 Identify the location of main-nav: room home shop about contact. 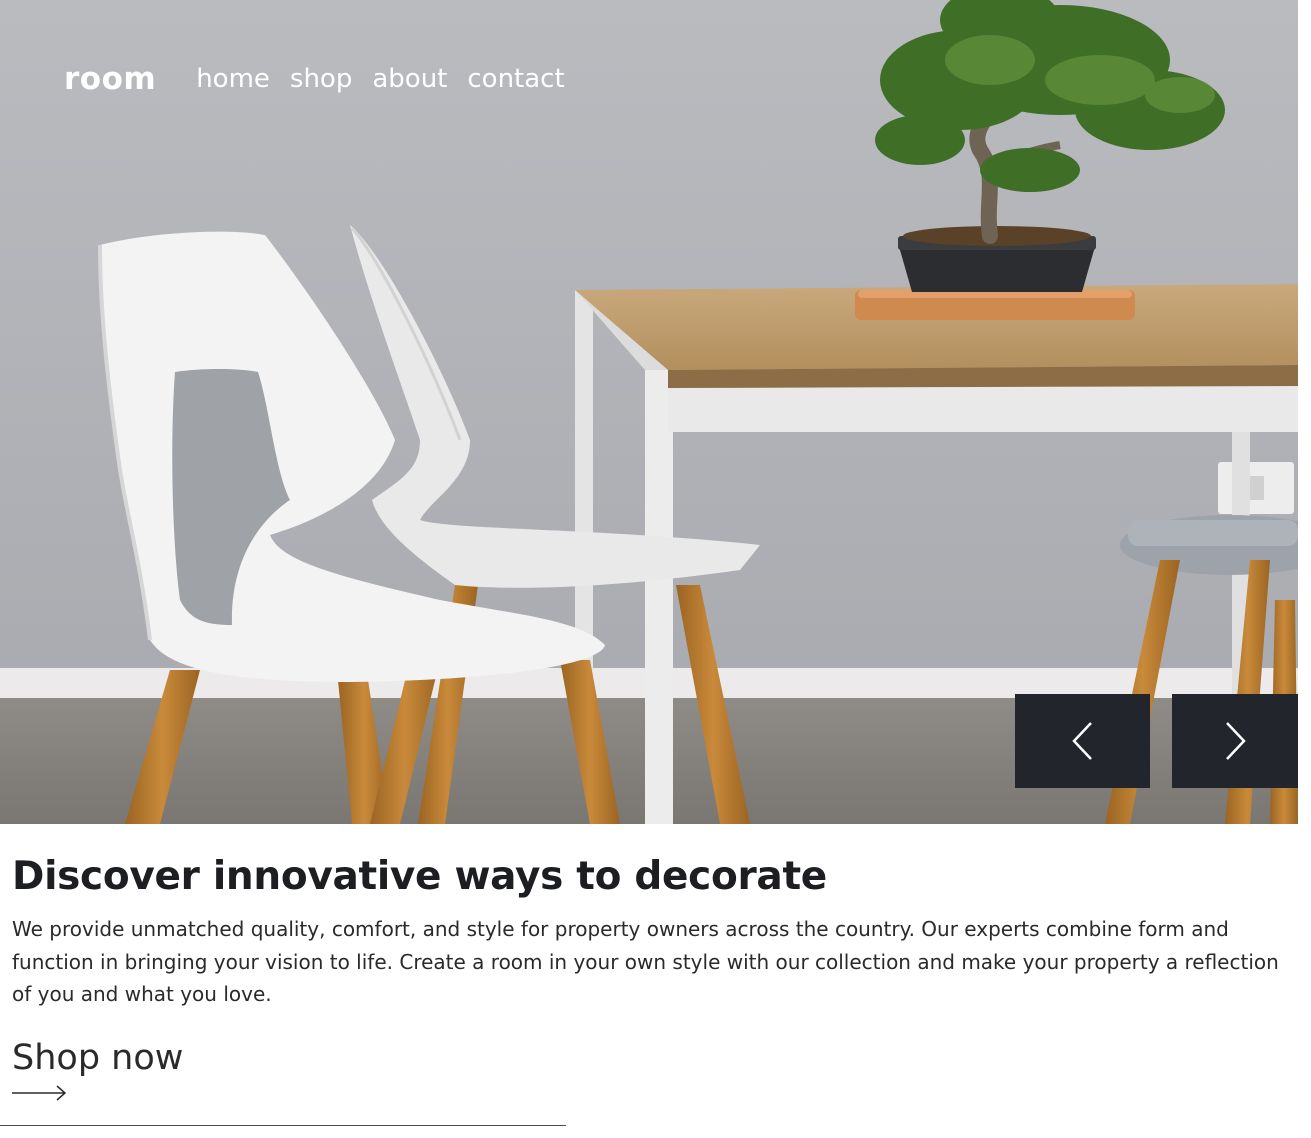
(324, 79).